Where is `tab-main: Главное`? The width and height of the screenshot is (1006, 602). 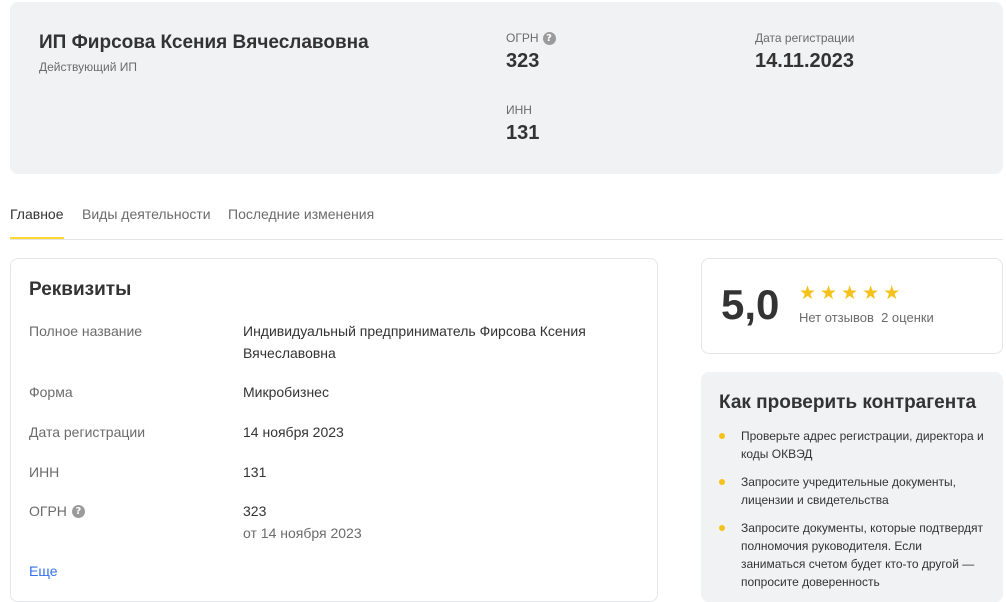
tab-main: Главное is located at coordinates (37, 222).